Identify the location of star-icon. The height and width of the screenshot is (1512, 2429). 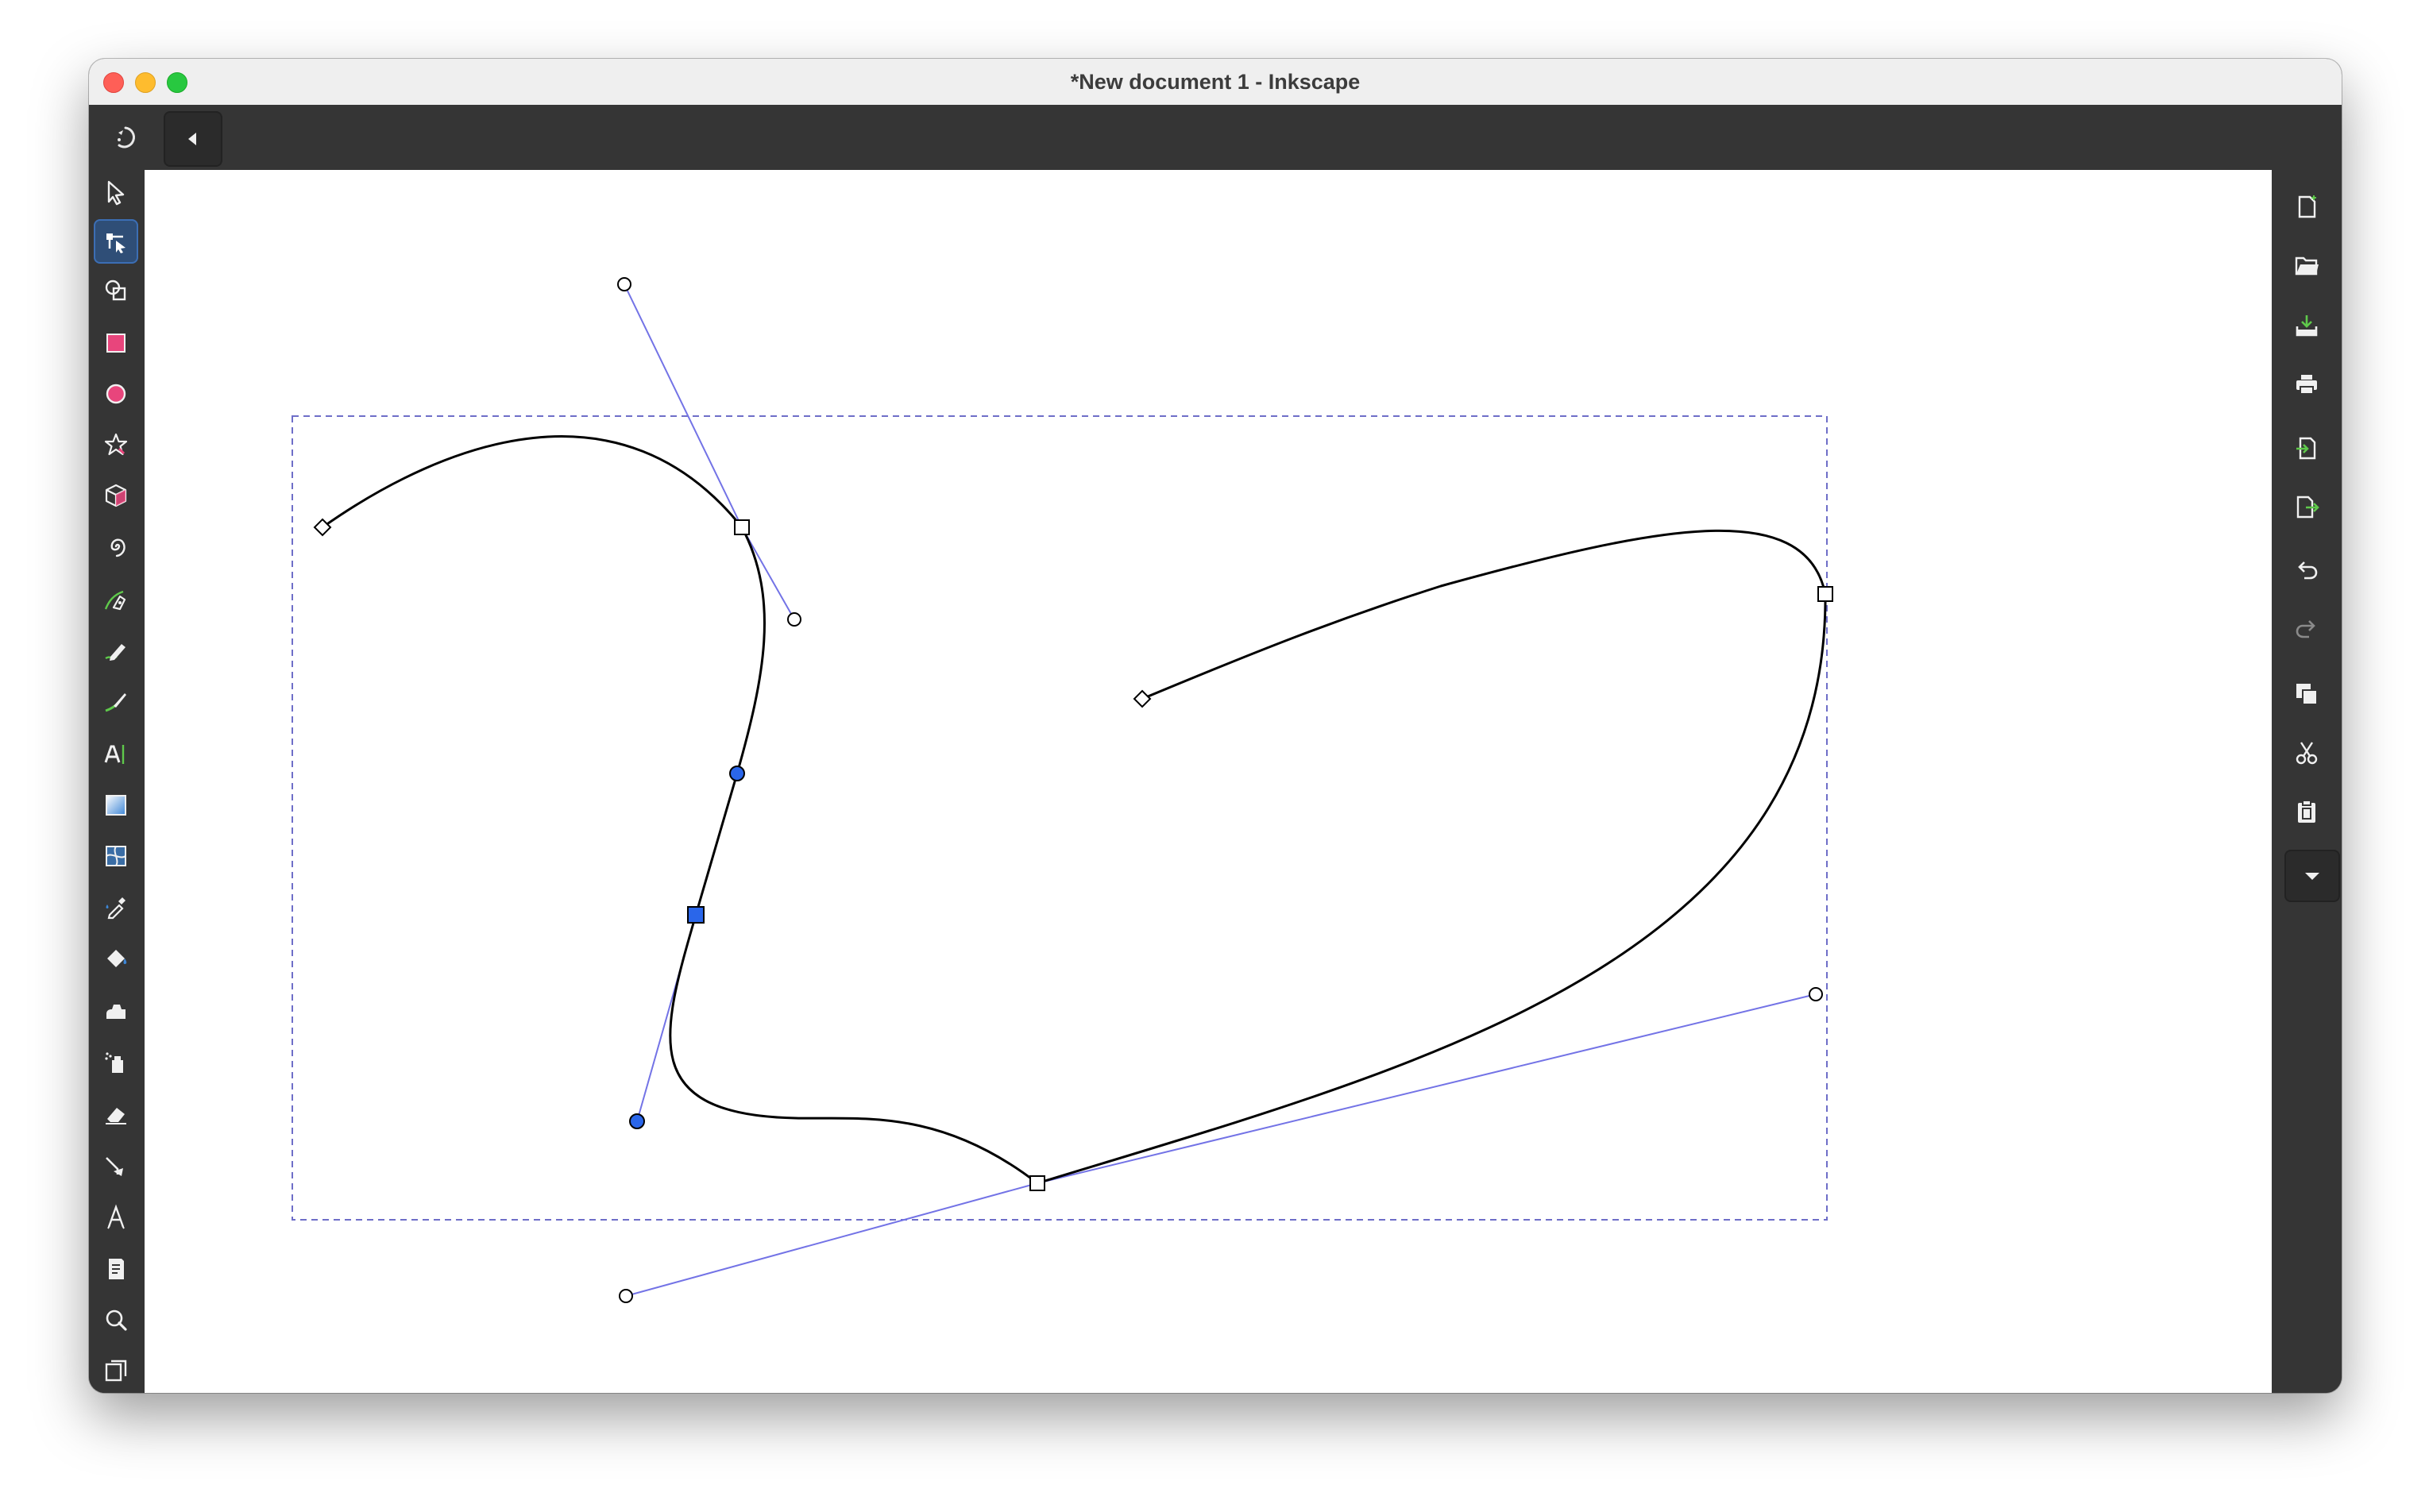
(116, 444).